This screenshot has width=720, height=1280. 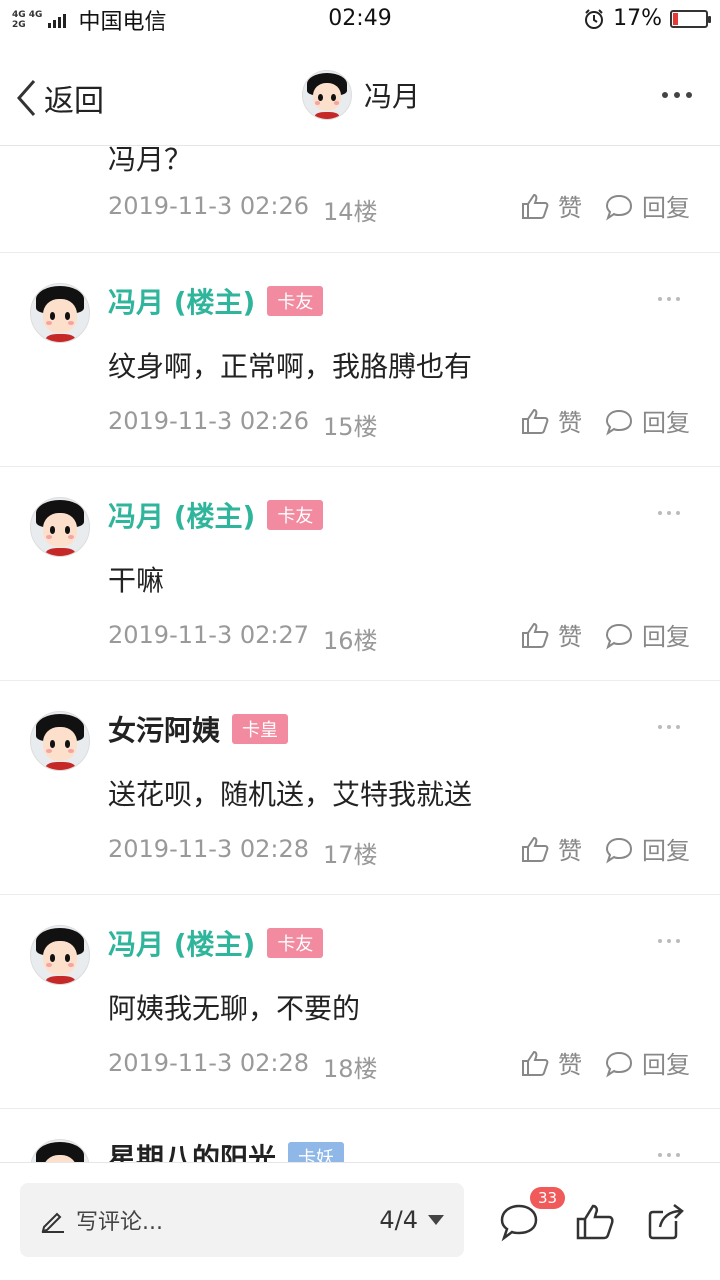 I want to click on comment-count-badge: 33, so click(x=548, y=1198).